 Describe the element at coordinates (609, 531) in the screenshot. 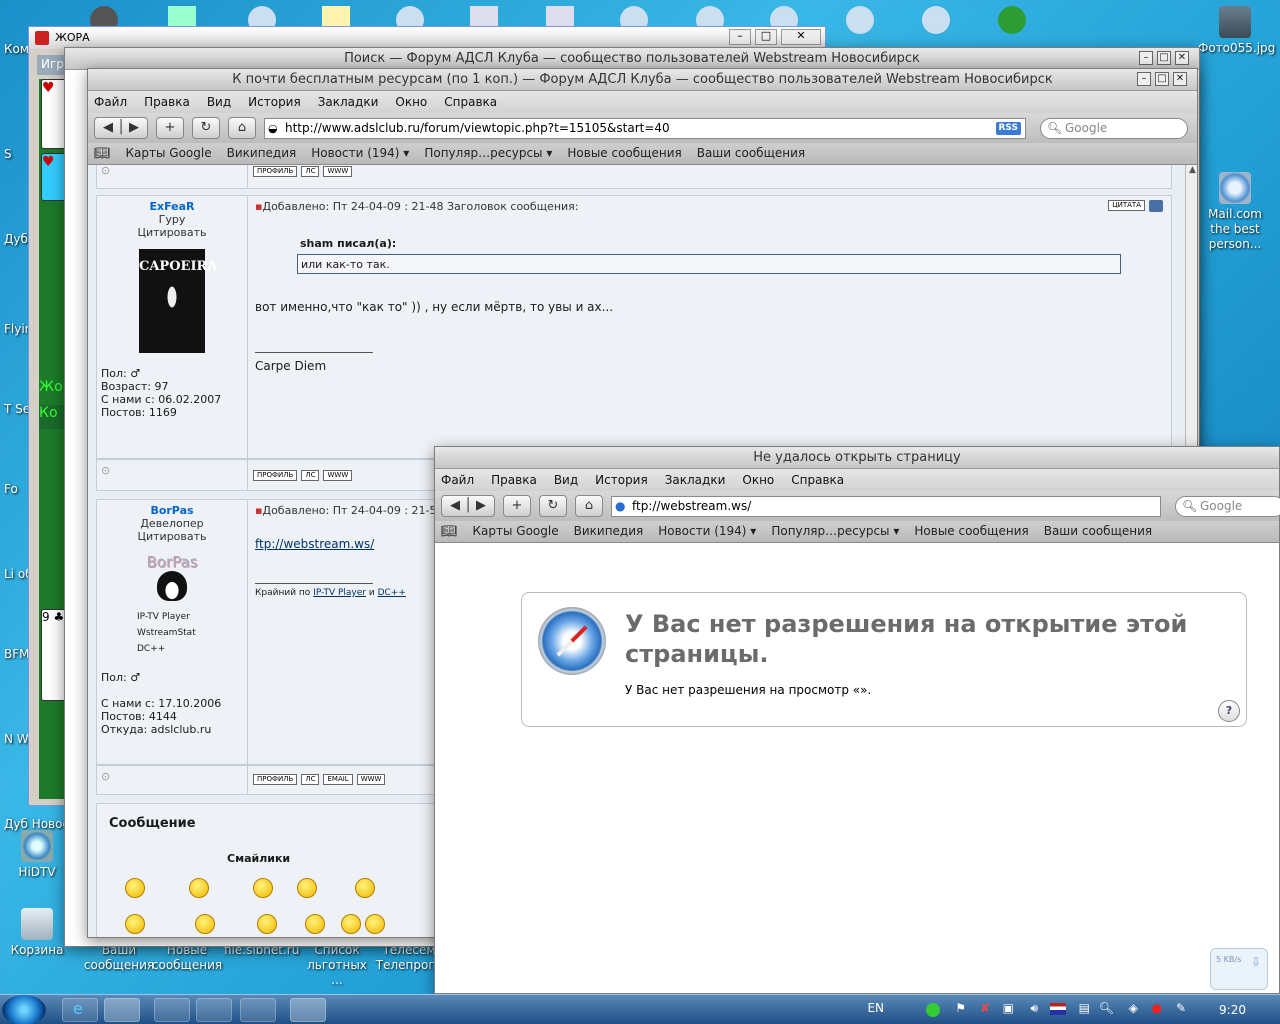

I see `bookmark-item: Википедия` at that location.